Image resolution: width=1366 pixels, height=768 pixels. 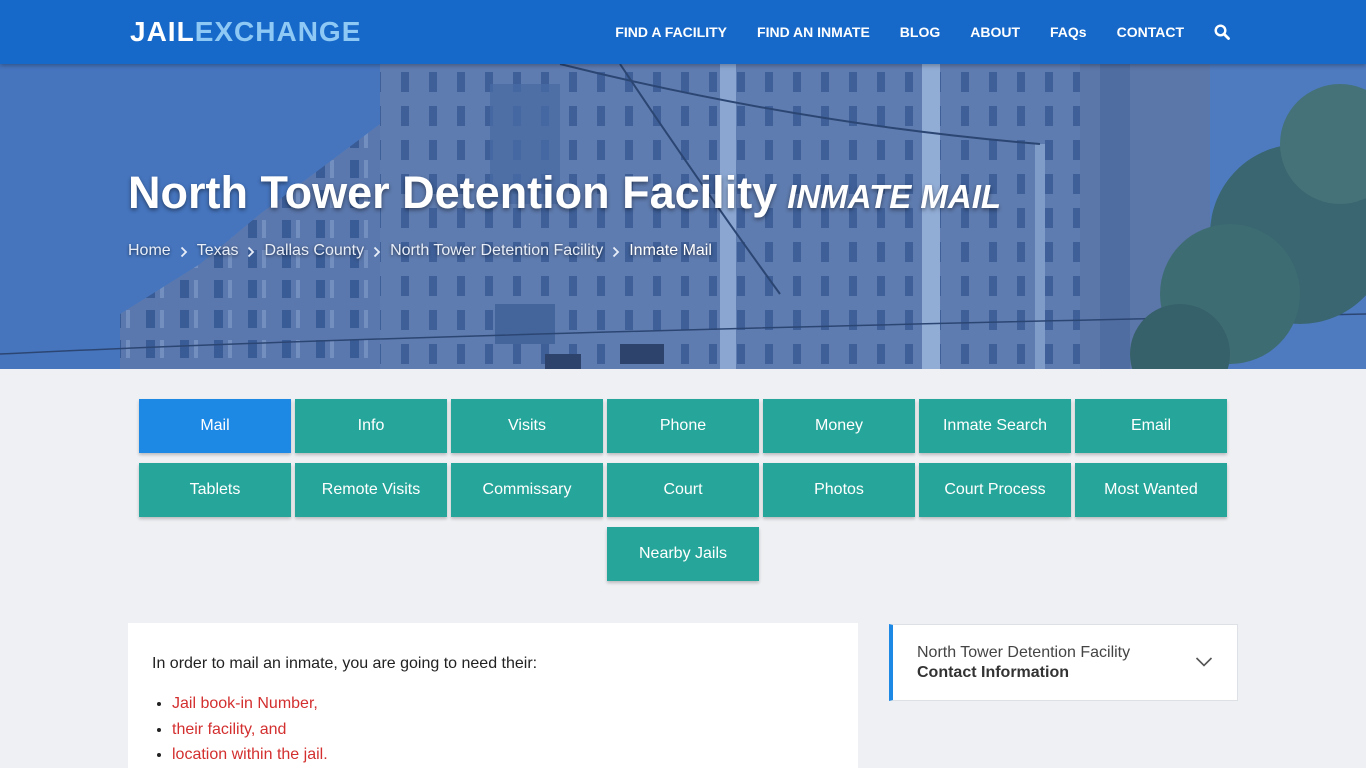 I want to click on breadcrumb-home: Home, so click(x=149, y=251).